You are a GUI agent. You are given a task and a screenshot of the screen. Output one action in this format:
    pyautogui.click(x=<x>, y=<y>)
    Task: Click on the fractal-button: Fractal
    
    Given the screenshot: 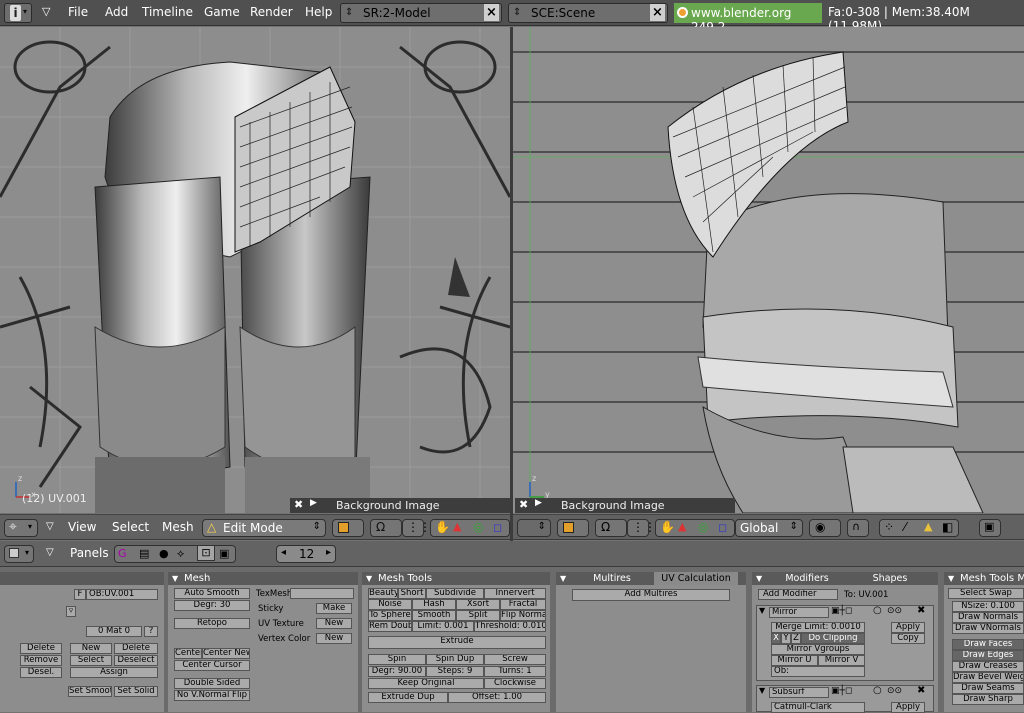 What is the action you would take?
    pyautogui.click(x=523, y=604)
    